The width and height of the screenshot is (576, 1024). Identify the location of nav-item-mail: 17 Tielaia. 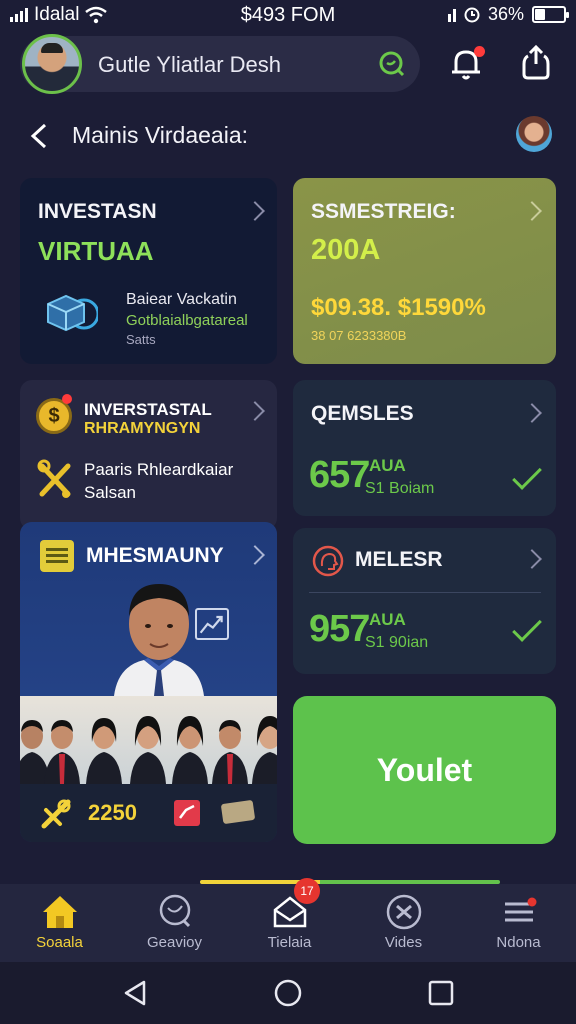
(289, 920).